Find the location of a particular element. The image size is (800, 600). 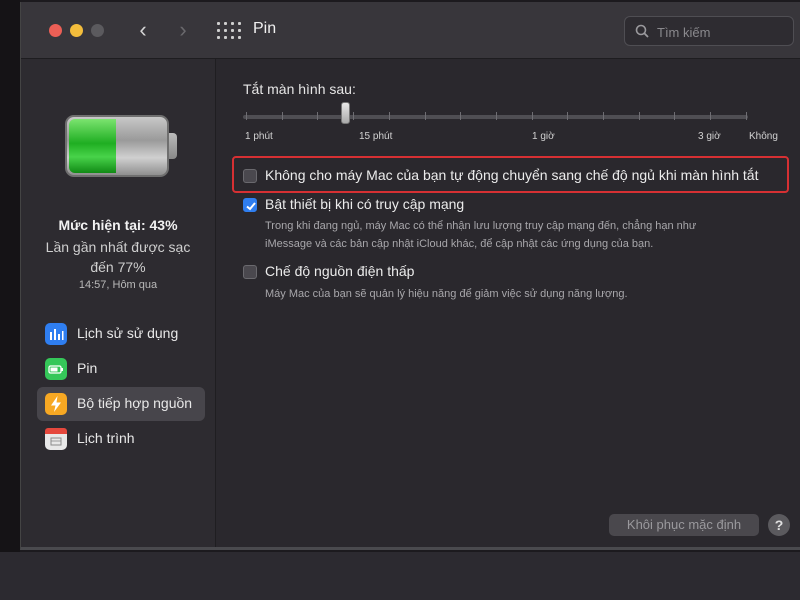

battery-level-text: Mức hiện tại: 43% is located at coordinates (118, 225).